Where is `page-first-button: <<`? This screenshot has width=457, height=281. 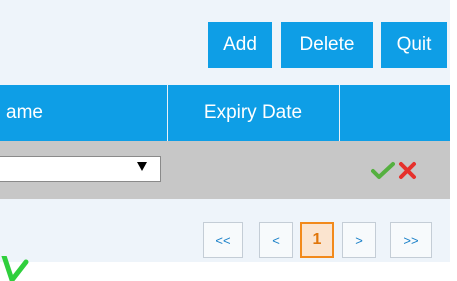 page-first-button: << is located at coordinates (223, 240).